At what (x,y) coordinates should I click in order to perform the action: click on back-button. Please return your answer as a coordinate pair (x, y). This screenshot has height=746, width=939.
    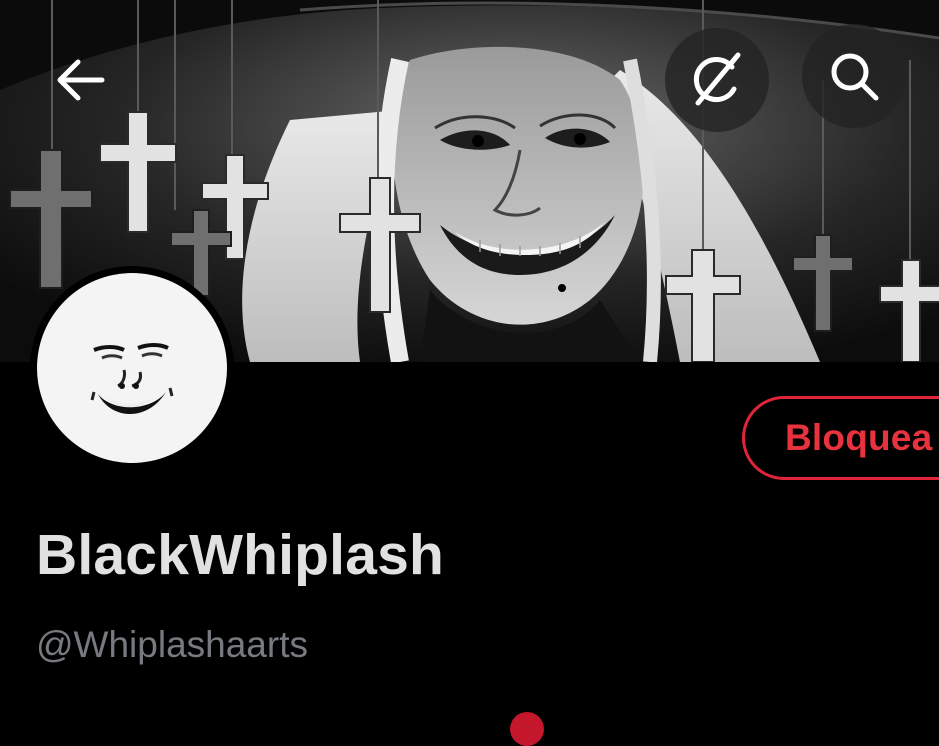
    Looking at the image, I should click on (80, 80).